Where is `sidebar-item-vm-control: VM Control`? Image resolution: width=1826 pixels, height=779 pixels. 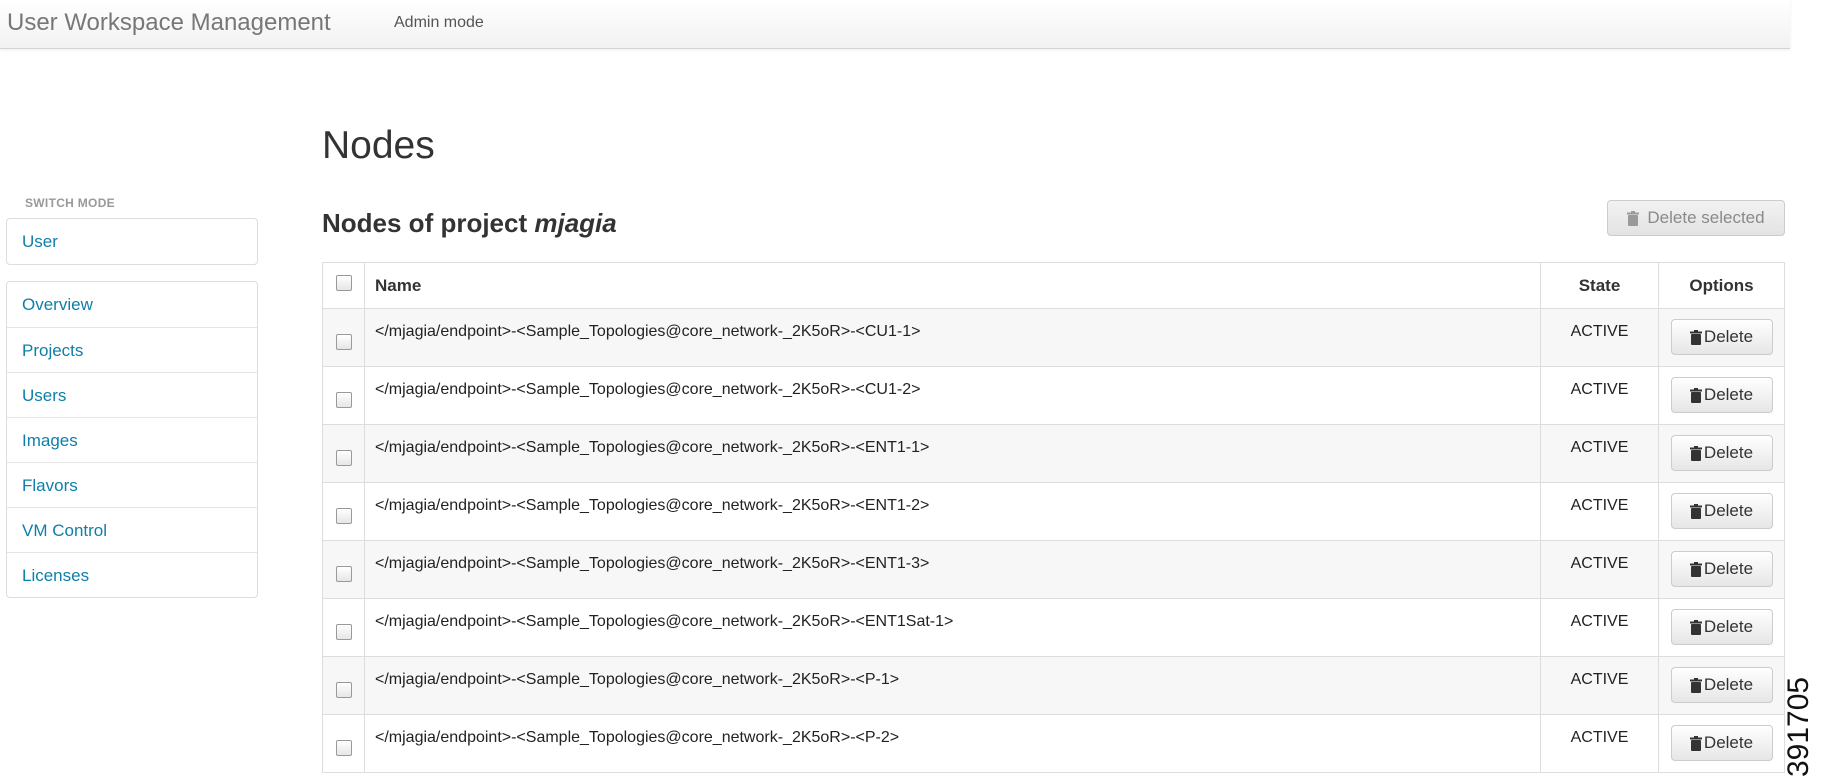
sidebar-item-vm-control: VM Control is located at coordinates (132, 529).